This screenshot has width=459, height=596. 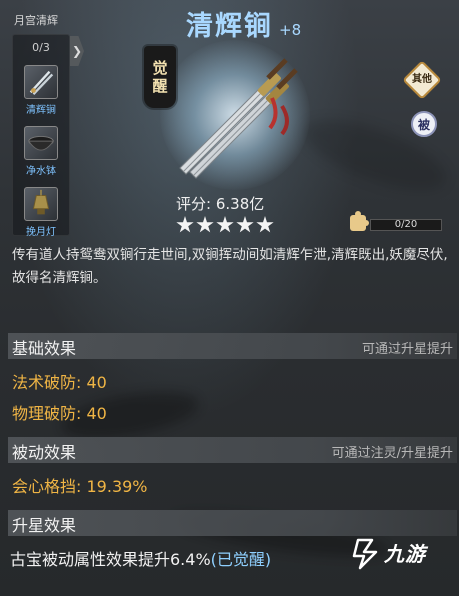 I want to click on stat-label: 会心格挡:, so click(x=47, y=486).